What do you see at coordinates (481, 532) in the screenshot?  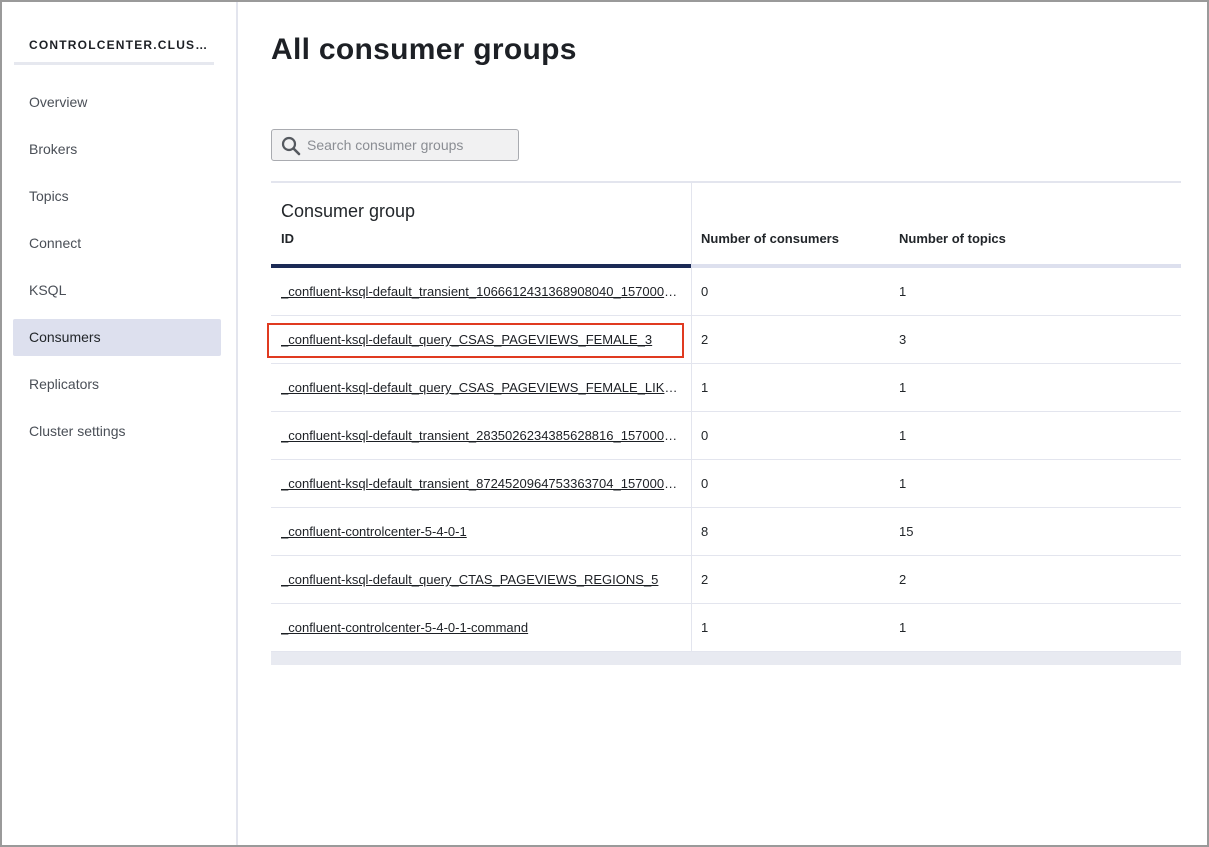 I see `consumer-group-link: _confluent-controlcenter-5-4-0-1` at bounding box center [481, 532].